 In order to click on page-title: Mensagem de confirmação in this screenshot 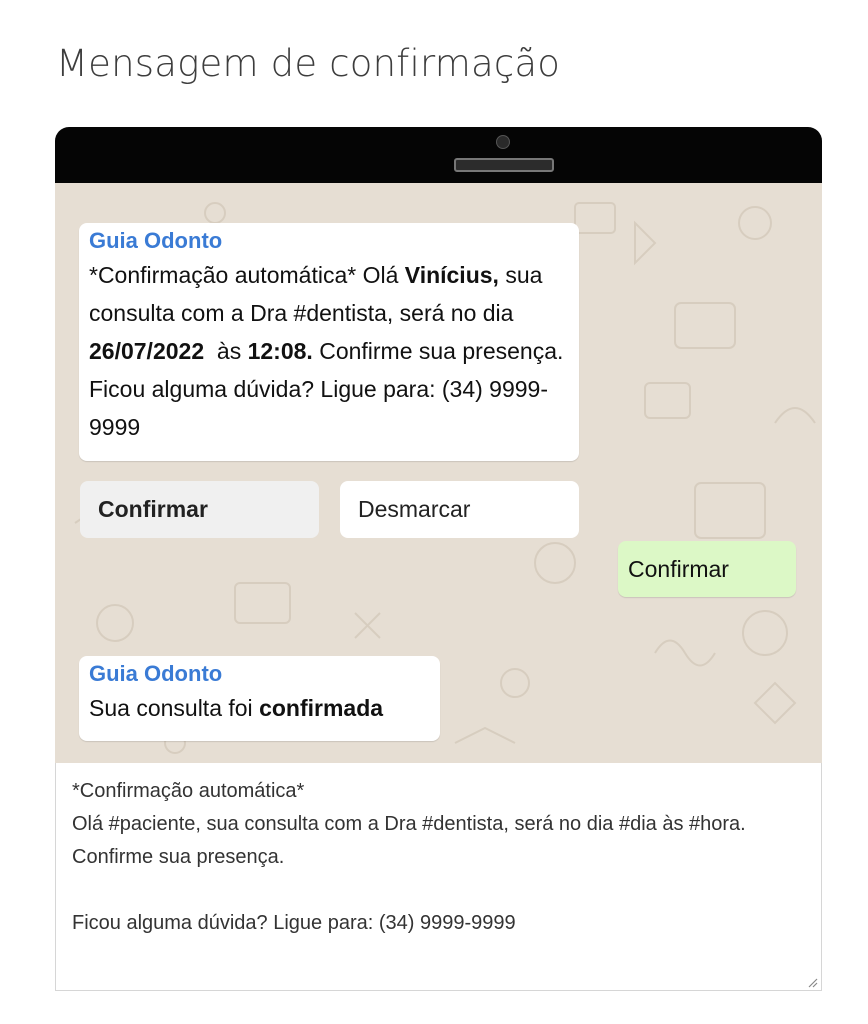, I will do `click(308, 63)`.